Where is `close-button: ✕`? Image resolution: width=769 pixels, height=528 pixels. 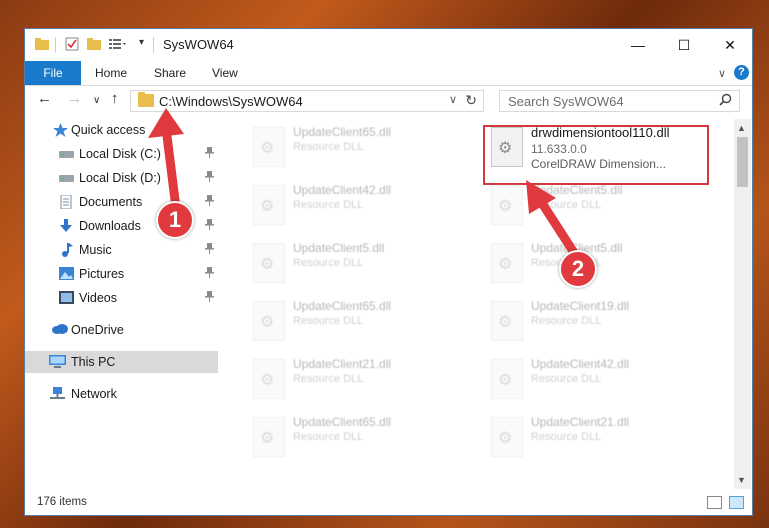 close-button: ✕ is located at coordinates (729, 45).